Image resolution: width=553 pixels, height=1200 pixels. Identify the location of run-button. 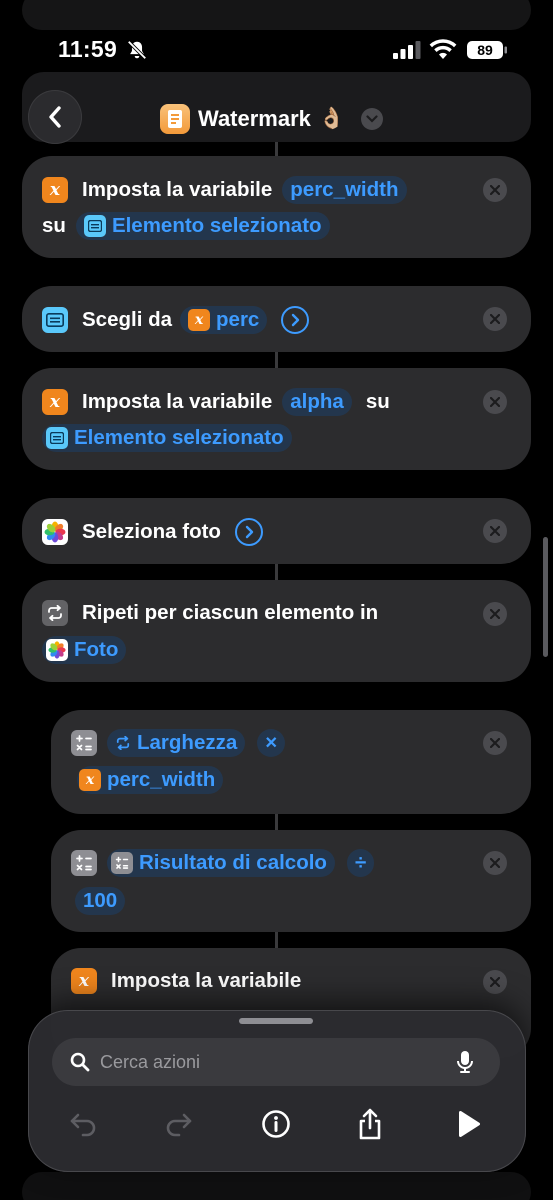
(468, 1124).